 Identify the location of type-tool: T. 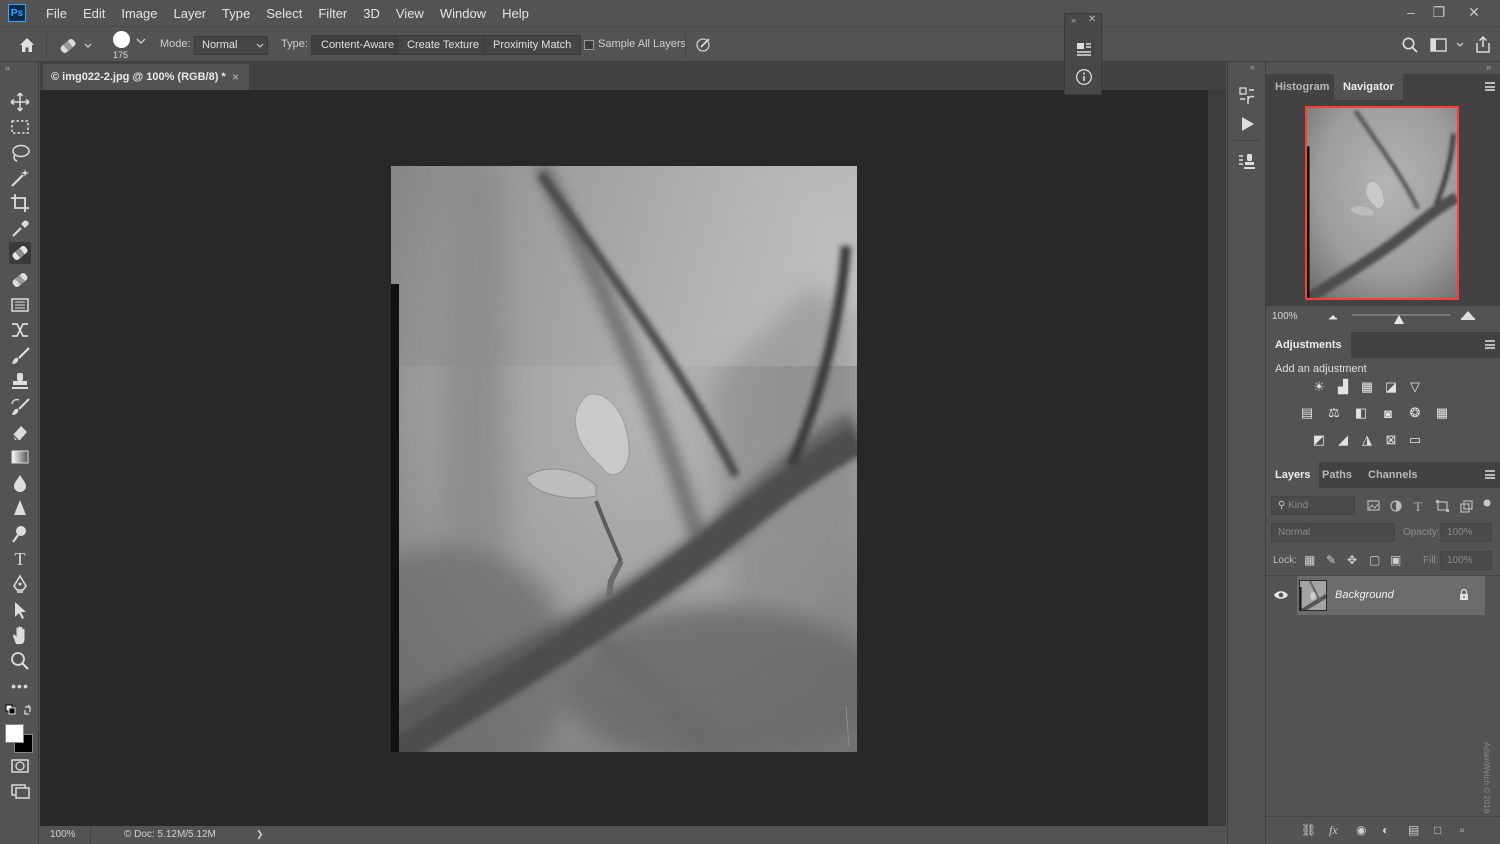
(20, 559).